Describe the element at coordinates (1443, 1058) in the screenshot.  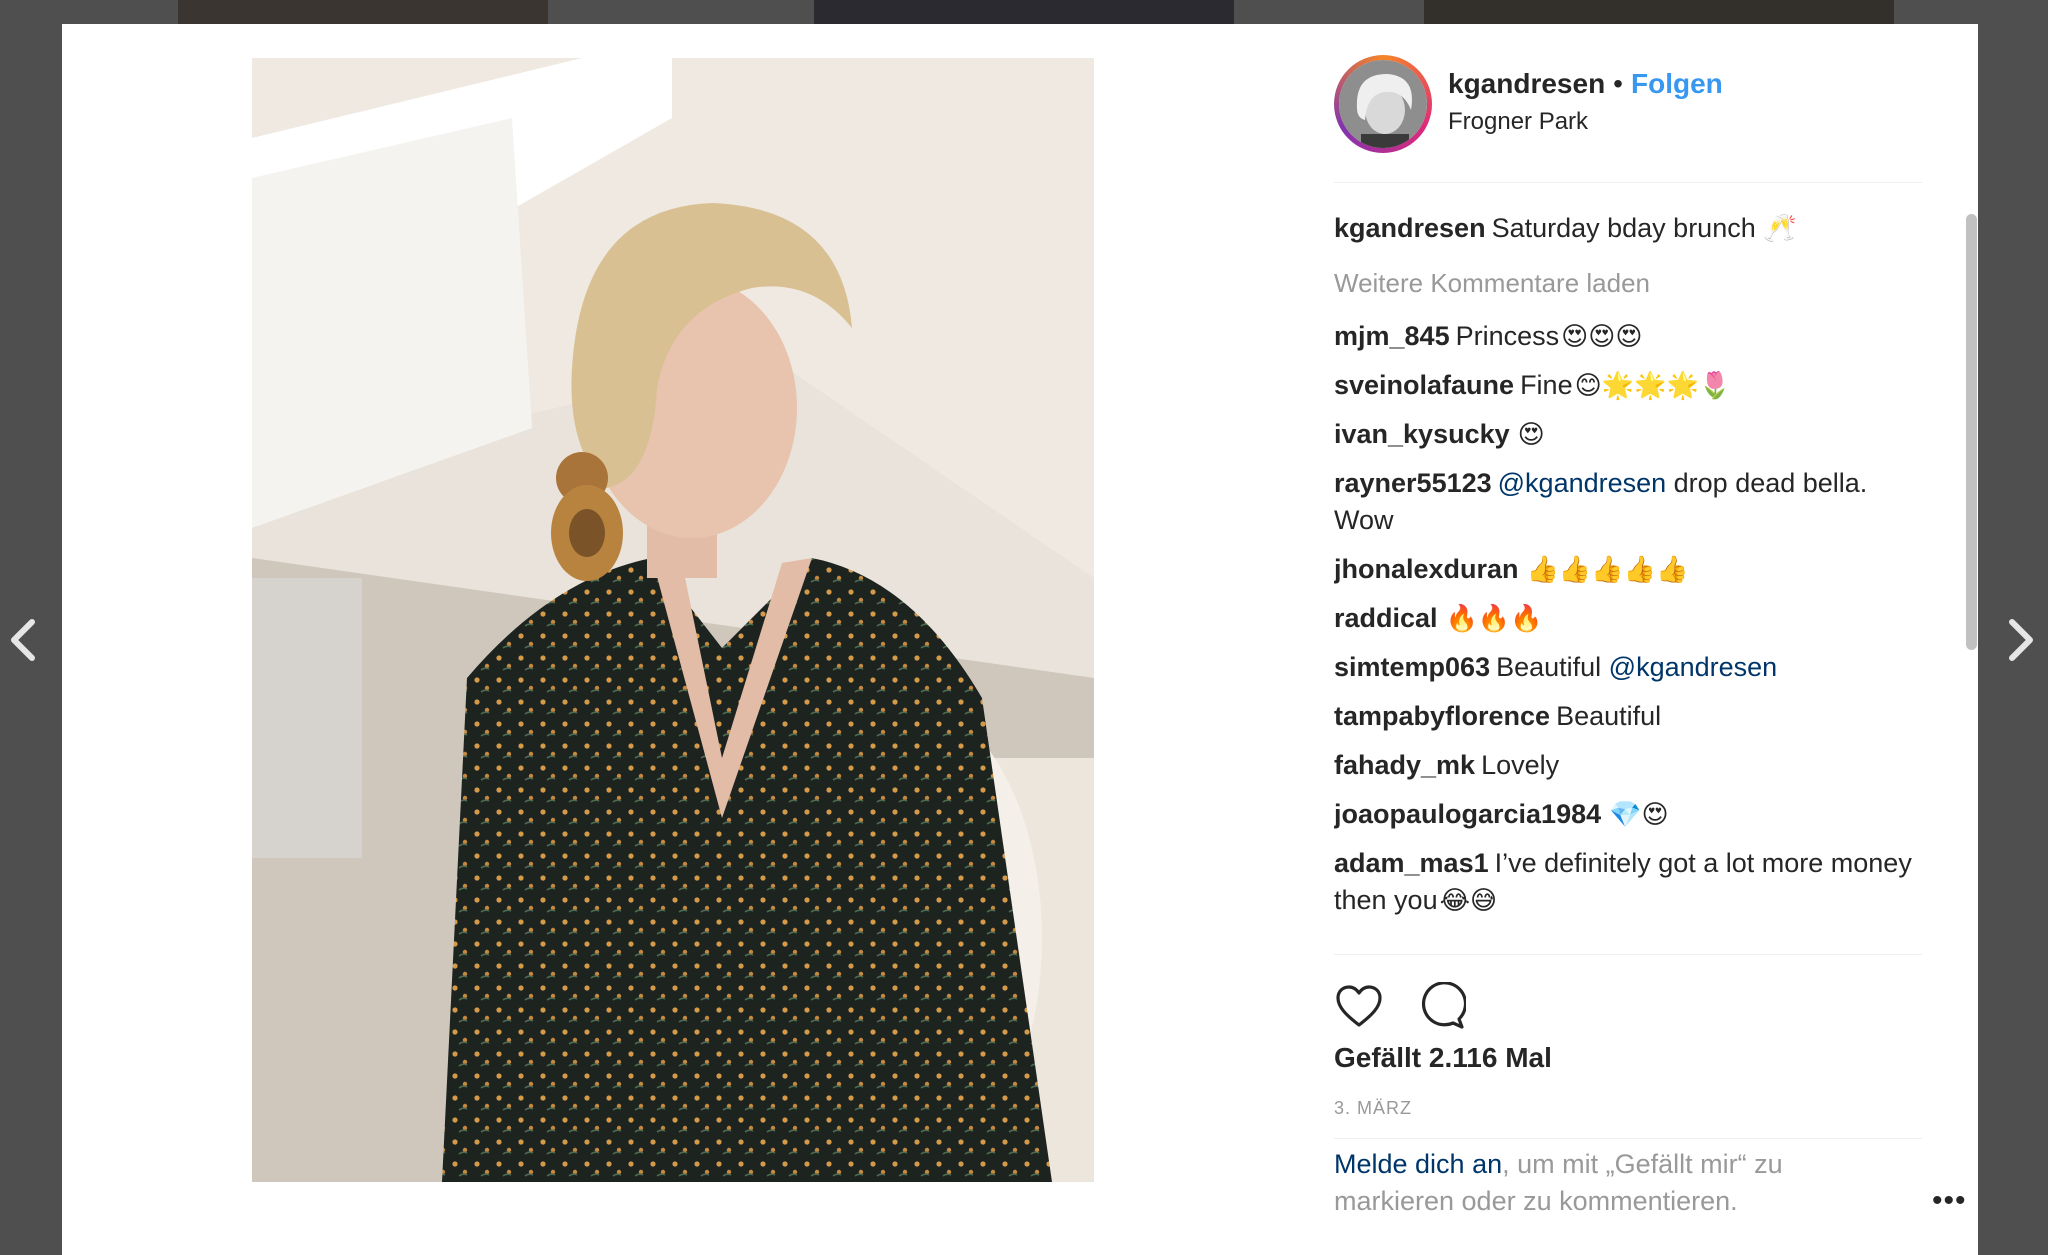
I see `likes-count: Gefällt 2.116 Mal` at that location.